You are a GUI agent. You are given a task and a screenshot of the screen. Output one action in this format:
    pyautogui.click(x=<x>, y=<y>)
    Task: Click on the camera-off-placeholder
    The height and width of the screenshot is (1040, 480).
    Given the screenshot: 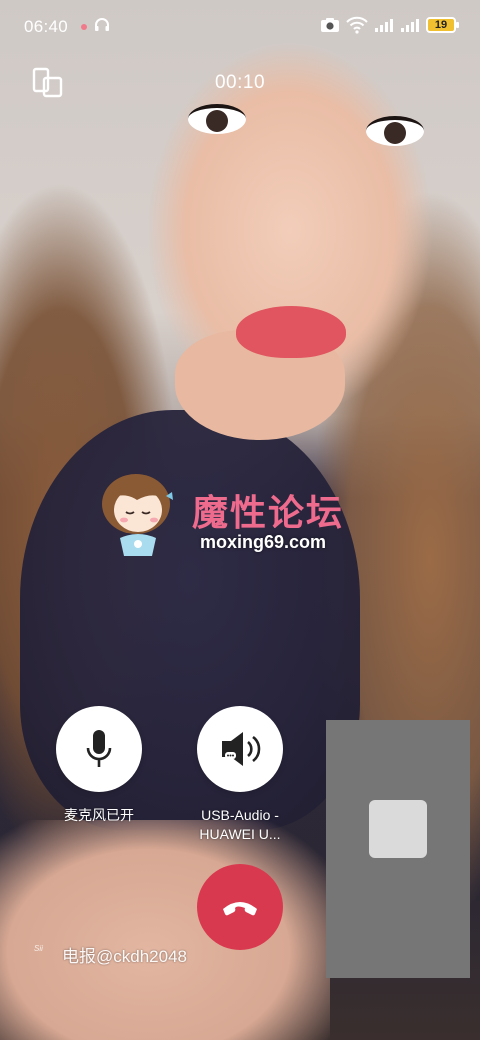 What is the action you would take?
    pyautogui.click(x=398, y=829)
    